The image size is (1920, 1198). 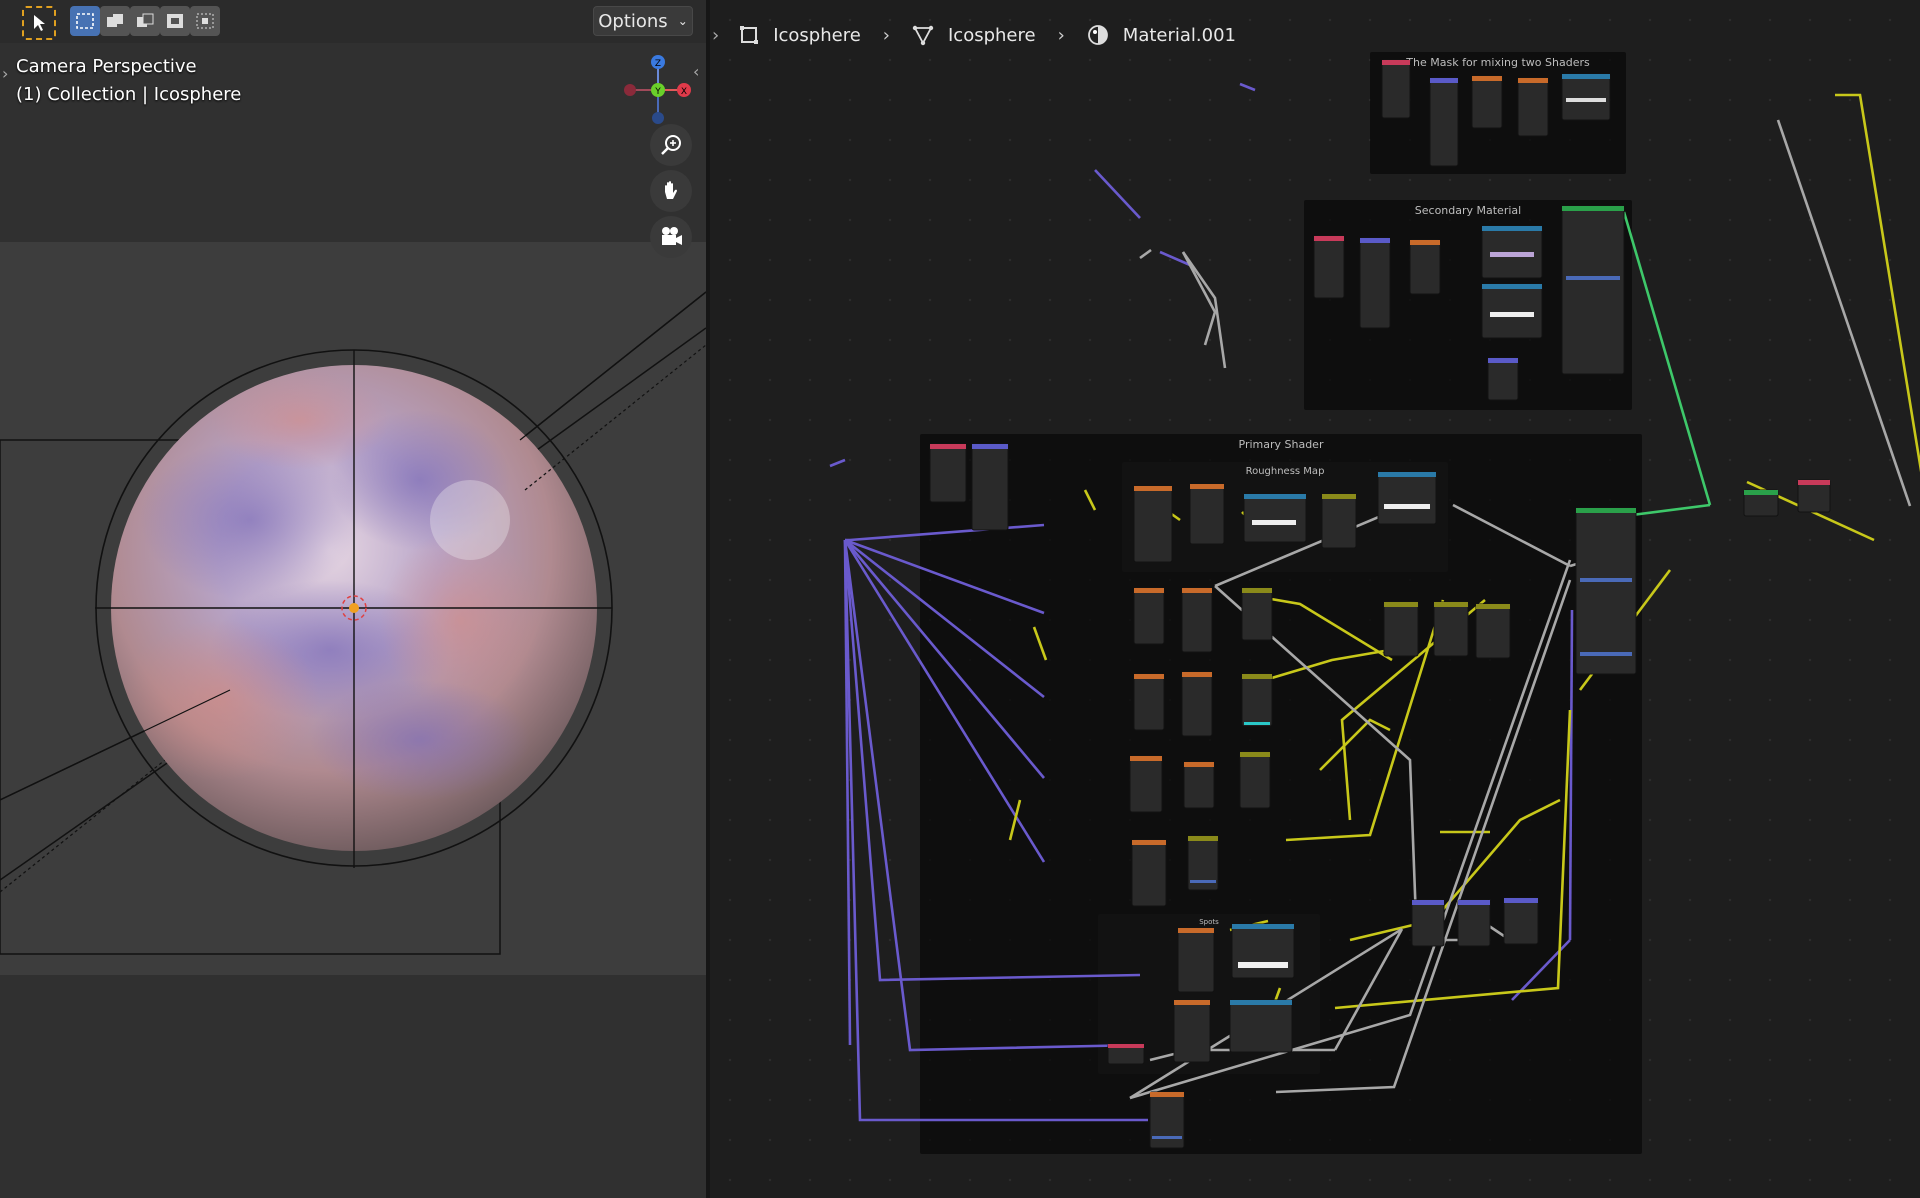 I want to click on node-pri-noise1, so click(x=1149, y=616).